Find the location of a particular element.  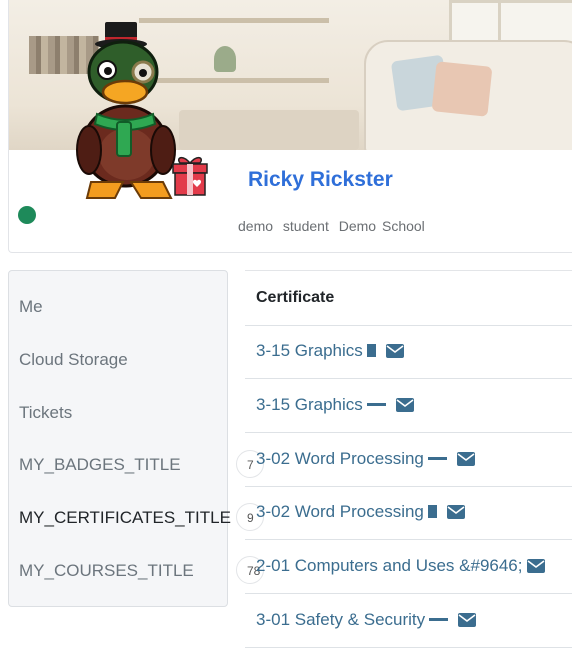

certificate-link: 2-01 Computers and Uses &#9646; is located at coordinates (400, 566).